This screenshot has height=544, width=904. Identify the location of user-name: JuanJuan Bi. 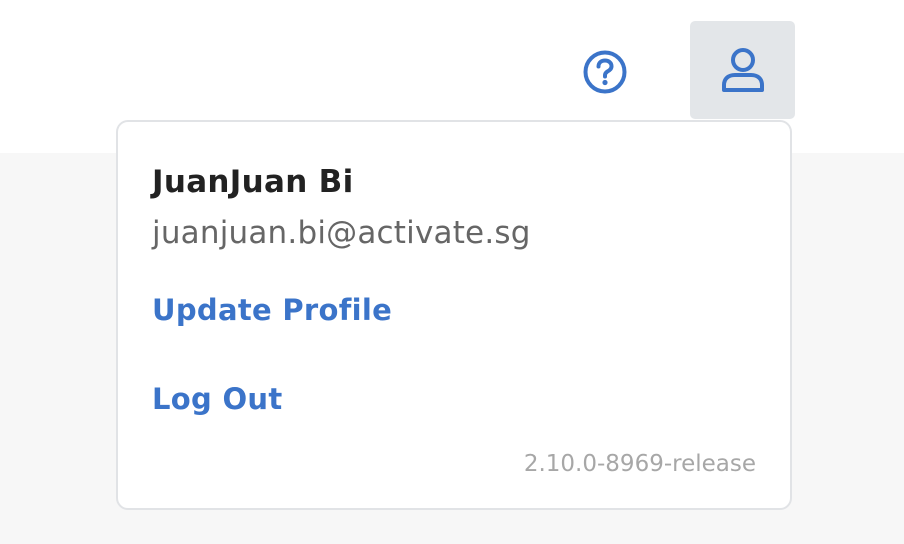
(253, 182).